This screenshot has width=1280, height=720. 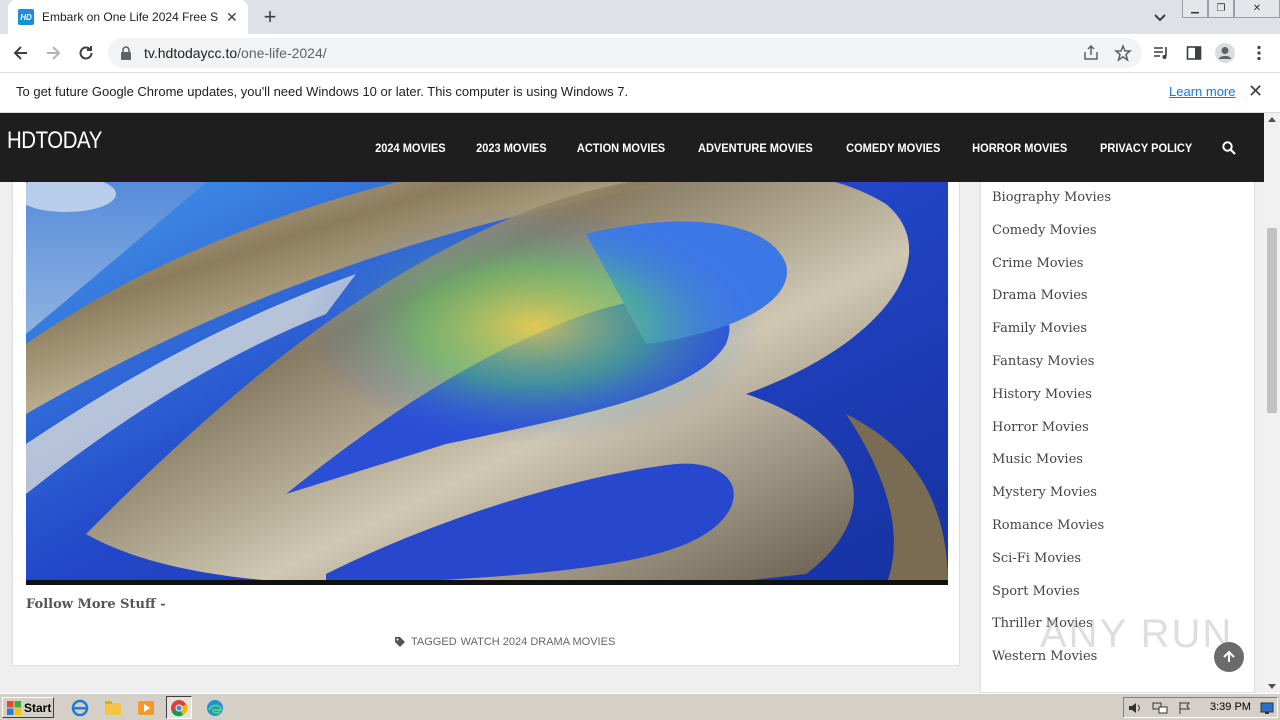 I want to click on network-icon, so click(x=1160, y=708).